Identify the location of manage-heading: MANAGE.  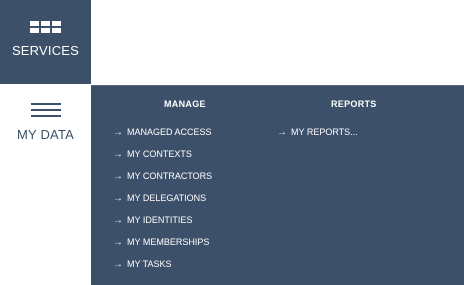
(185, 104).